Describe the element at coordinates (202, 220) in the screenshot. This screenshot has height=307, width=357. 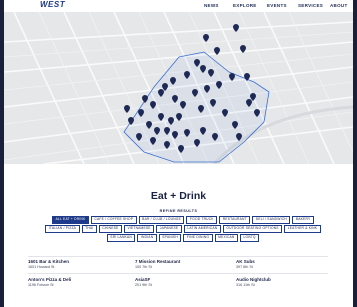
I see `filter-chip-food-truck: FOOD TRUCK` at that location.